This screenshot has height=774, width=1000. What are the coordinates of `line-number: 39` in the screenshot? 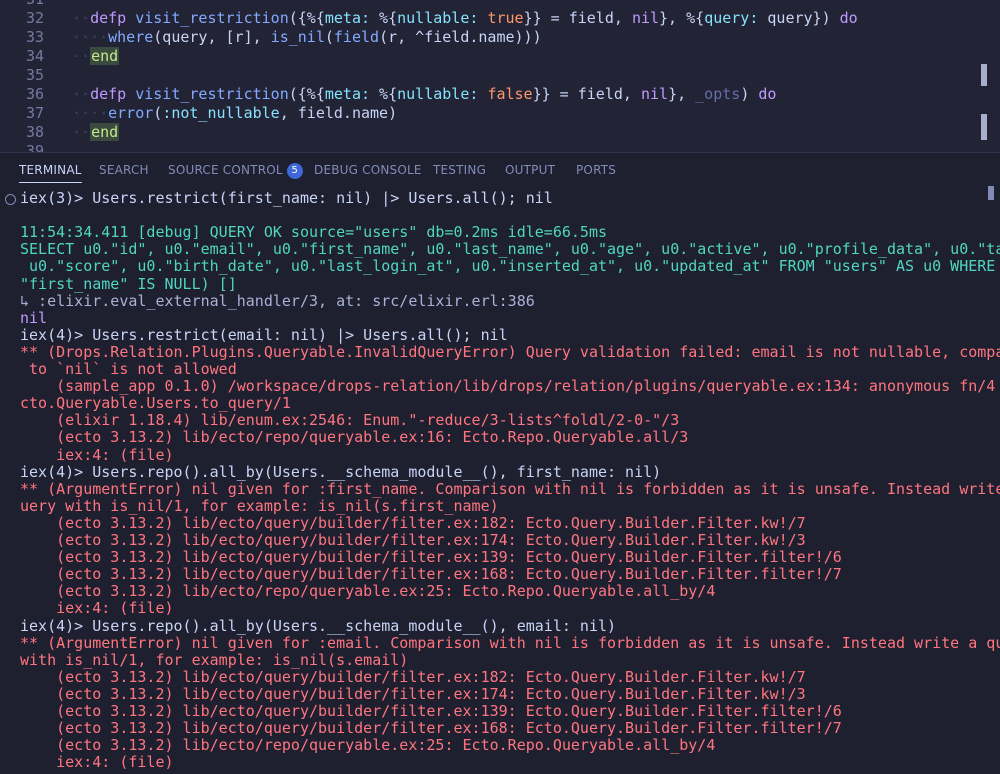 It's located at (34, 147).